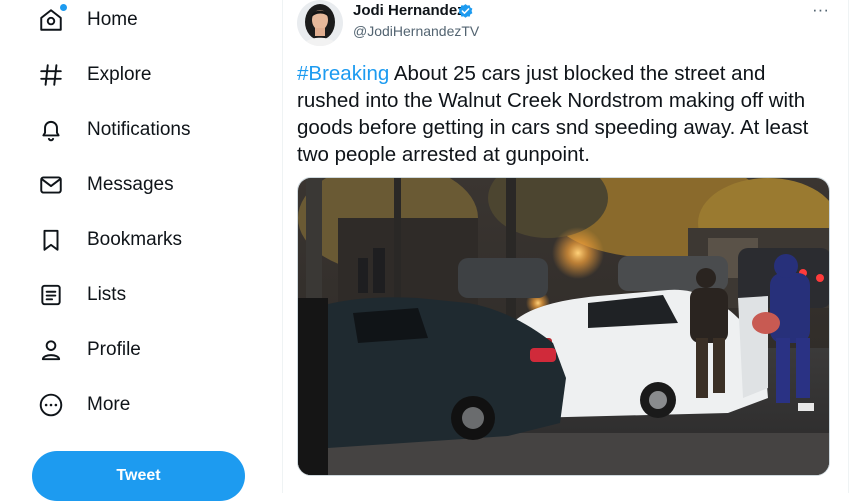 The image size is (855, 501). I want to click on sidebar-item-profile: Profile, so click(88, 350).